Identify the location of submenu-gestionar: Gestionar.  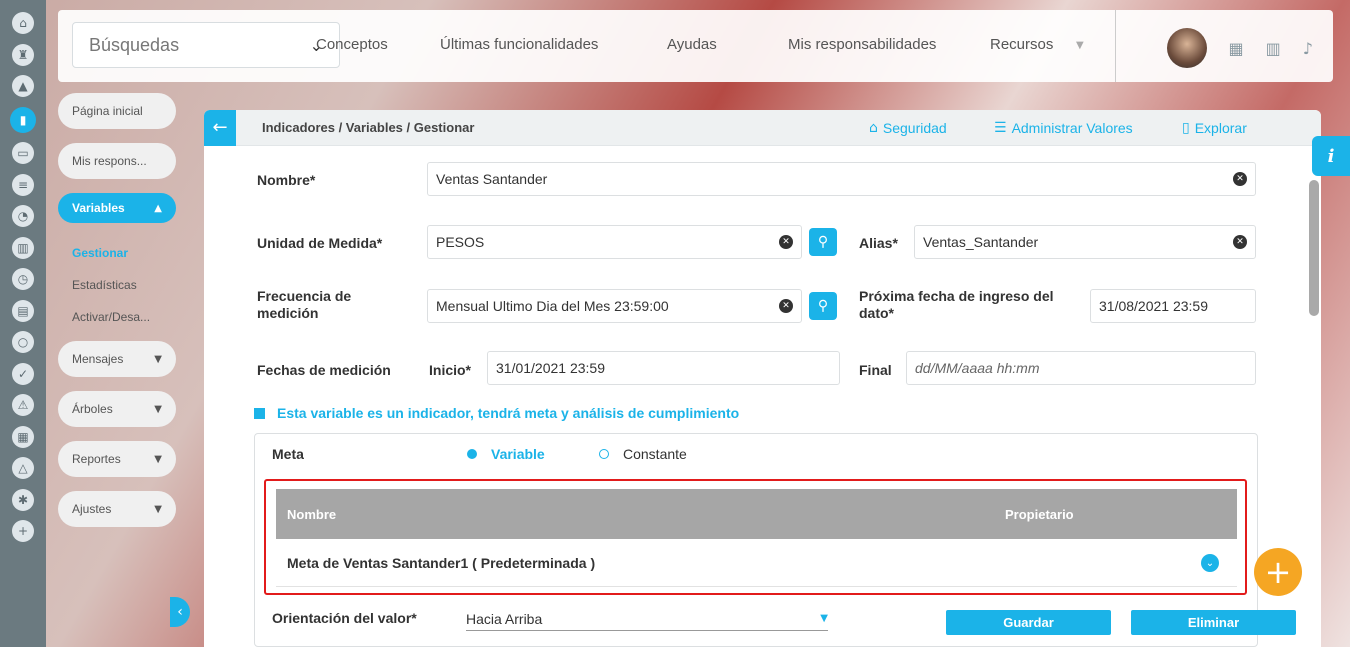
(117, 253).